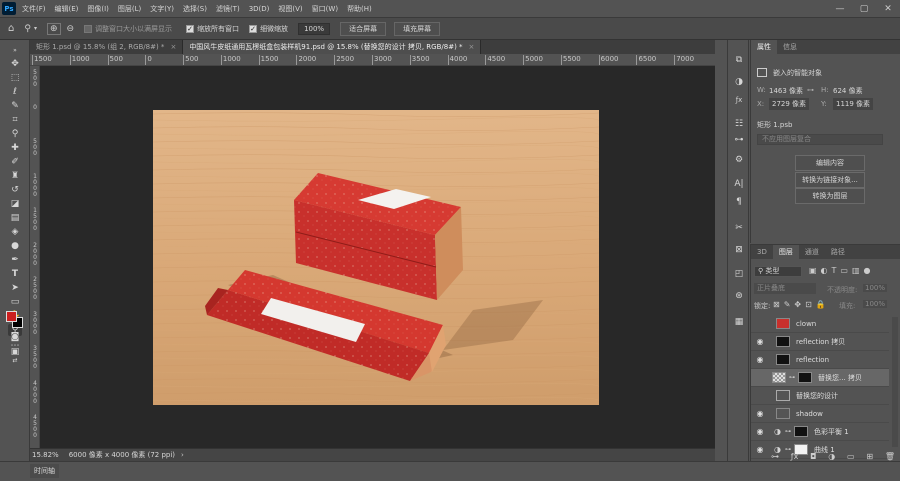  Describe the element at coordinates (739, 82) in the screenshot. I see `color-icon: ◑` at that location.